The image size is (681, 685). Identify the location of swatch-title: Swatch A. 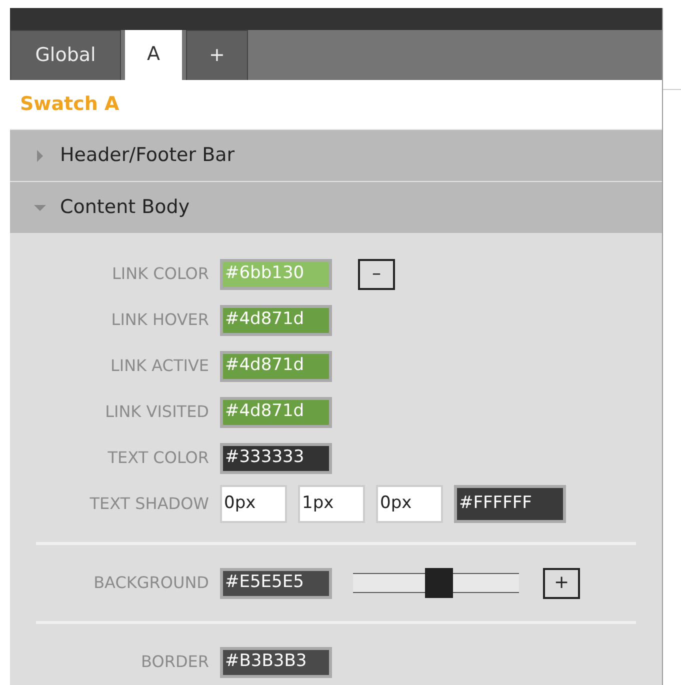
(70, 105).